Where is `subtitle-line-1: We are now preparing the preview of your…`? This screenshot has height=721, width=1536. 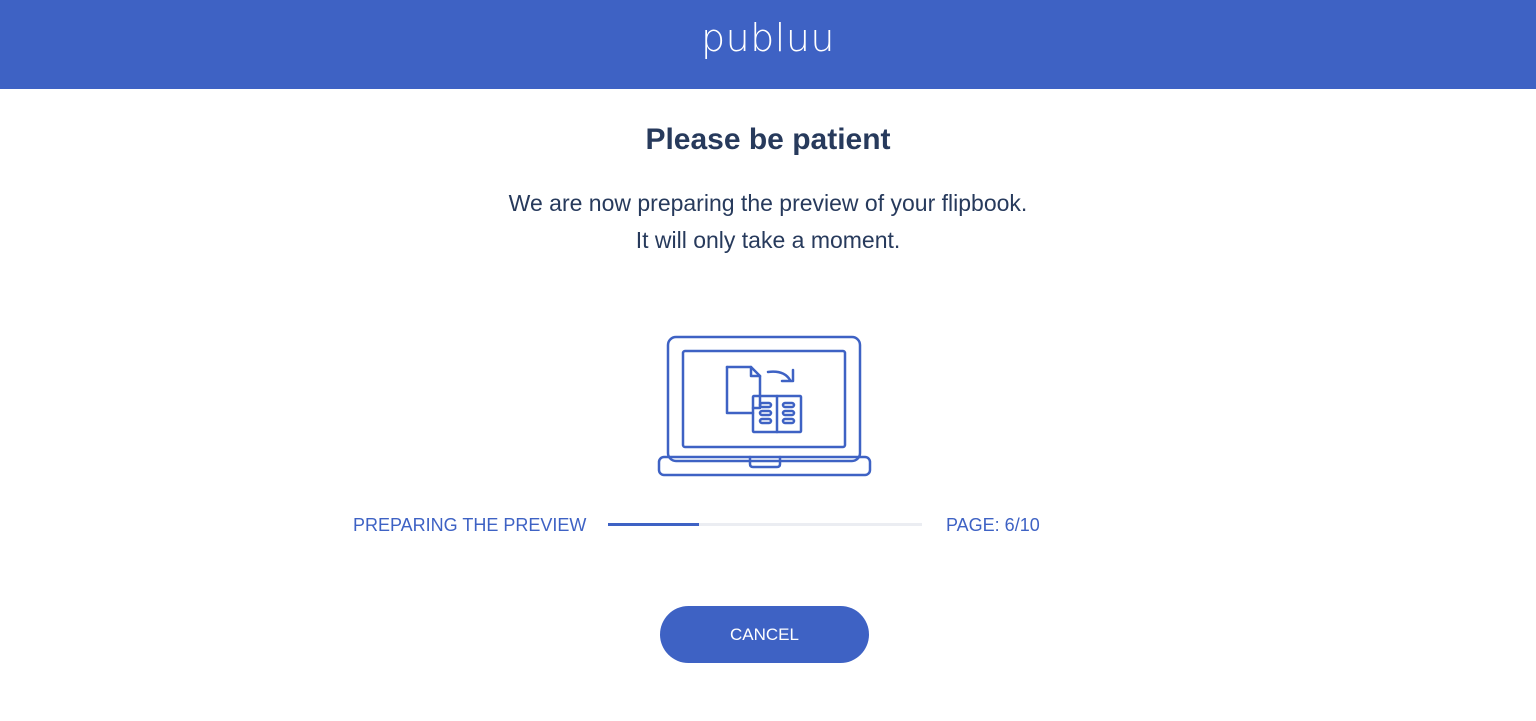 subtitle-line-1: We are now preparing the preview of your… is located at coordinates (768, 203).